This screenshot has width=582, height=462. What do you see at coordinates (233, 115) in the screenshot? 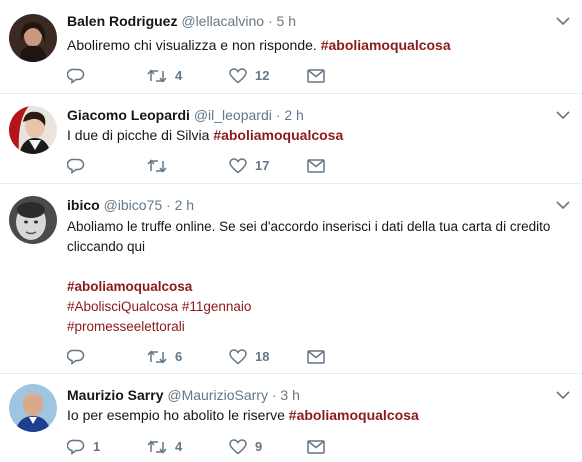
I see `user-handle: @il_leopardi` at bounding box center [233, 115].